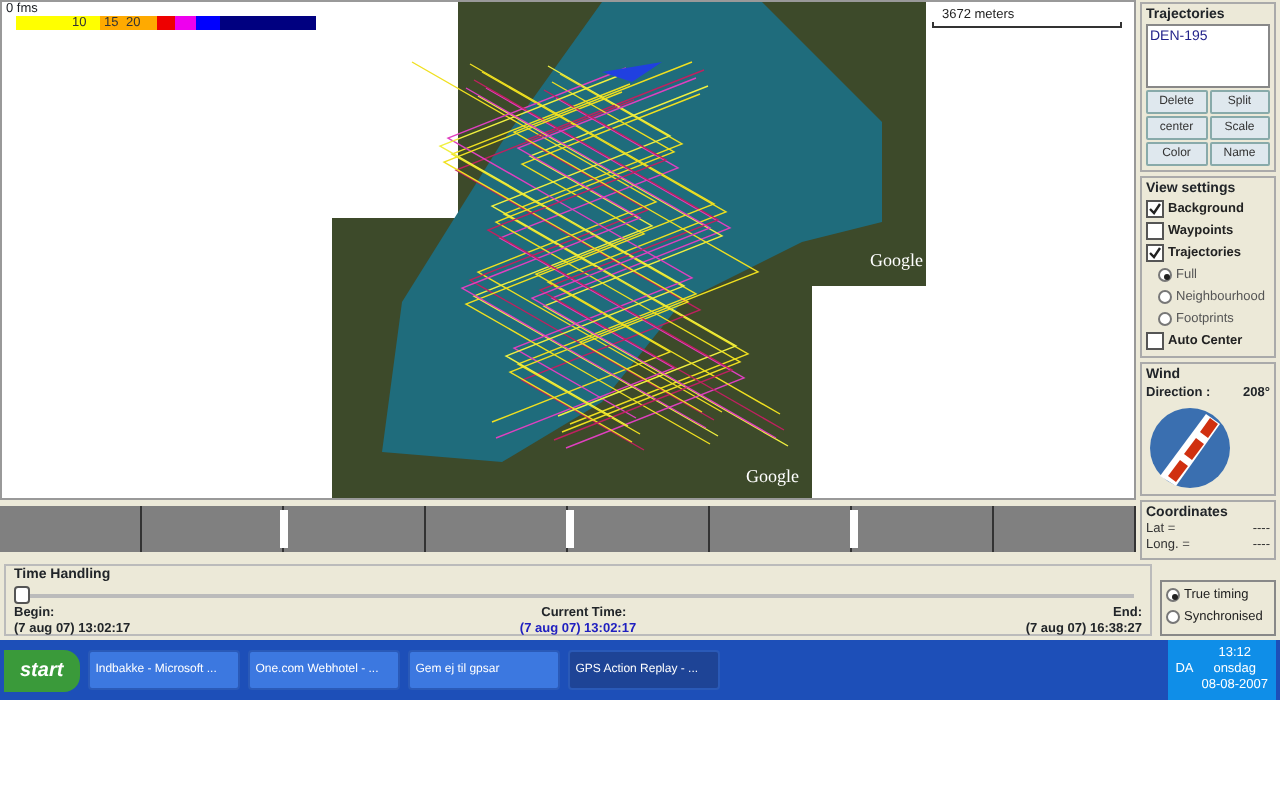 This screenshot has height=800, width=1280. What do you see at coordinates (22, 595) in the screenshot?
I see `slider-thumb` at bounding box center [22, 595].